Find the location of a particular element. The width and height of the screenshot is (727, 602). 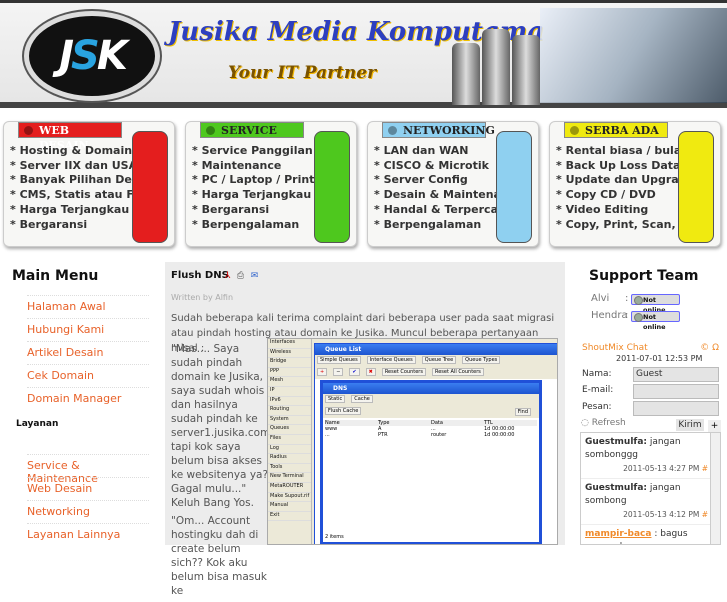

name-input: Guest is located at coordinates (676, 374).